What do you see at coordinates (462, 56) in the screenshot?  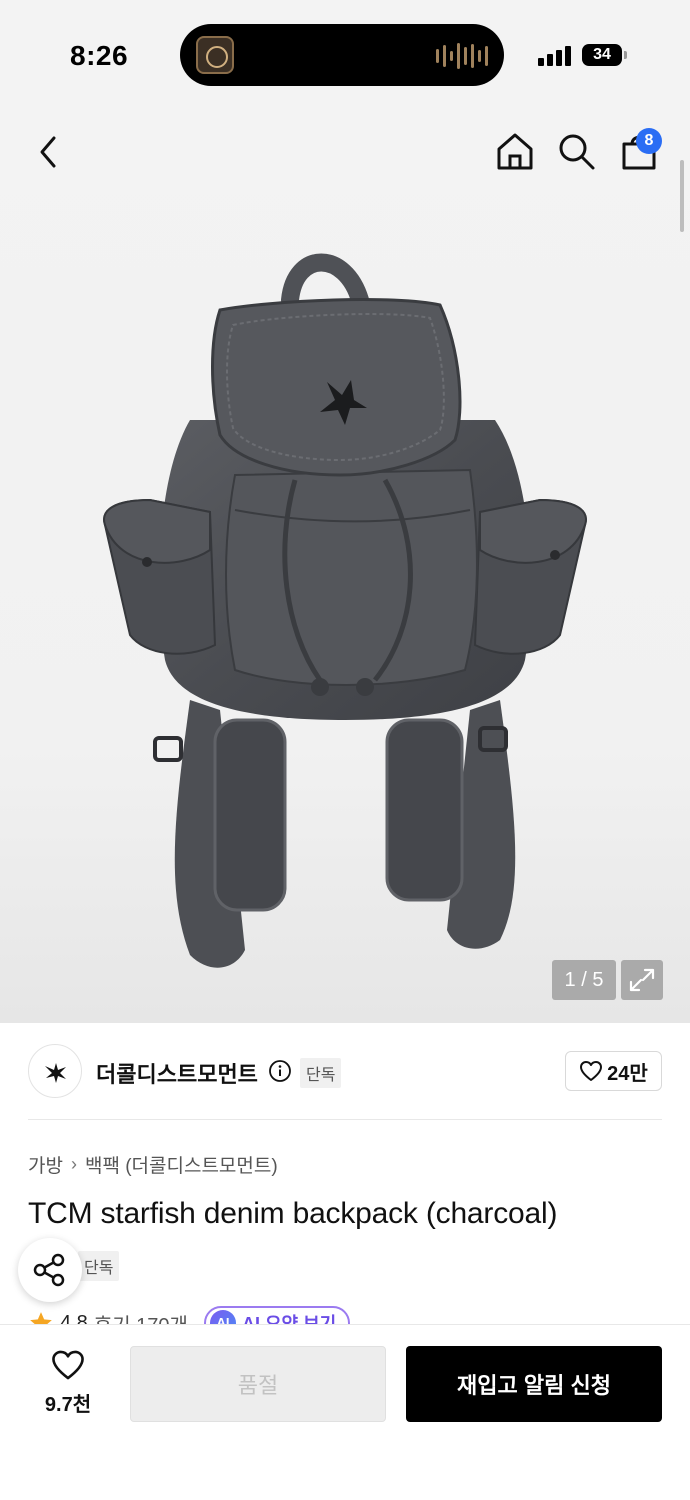 I see `audio-waveform-icon` at bounding box center [462, 56].